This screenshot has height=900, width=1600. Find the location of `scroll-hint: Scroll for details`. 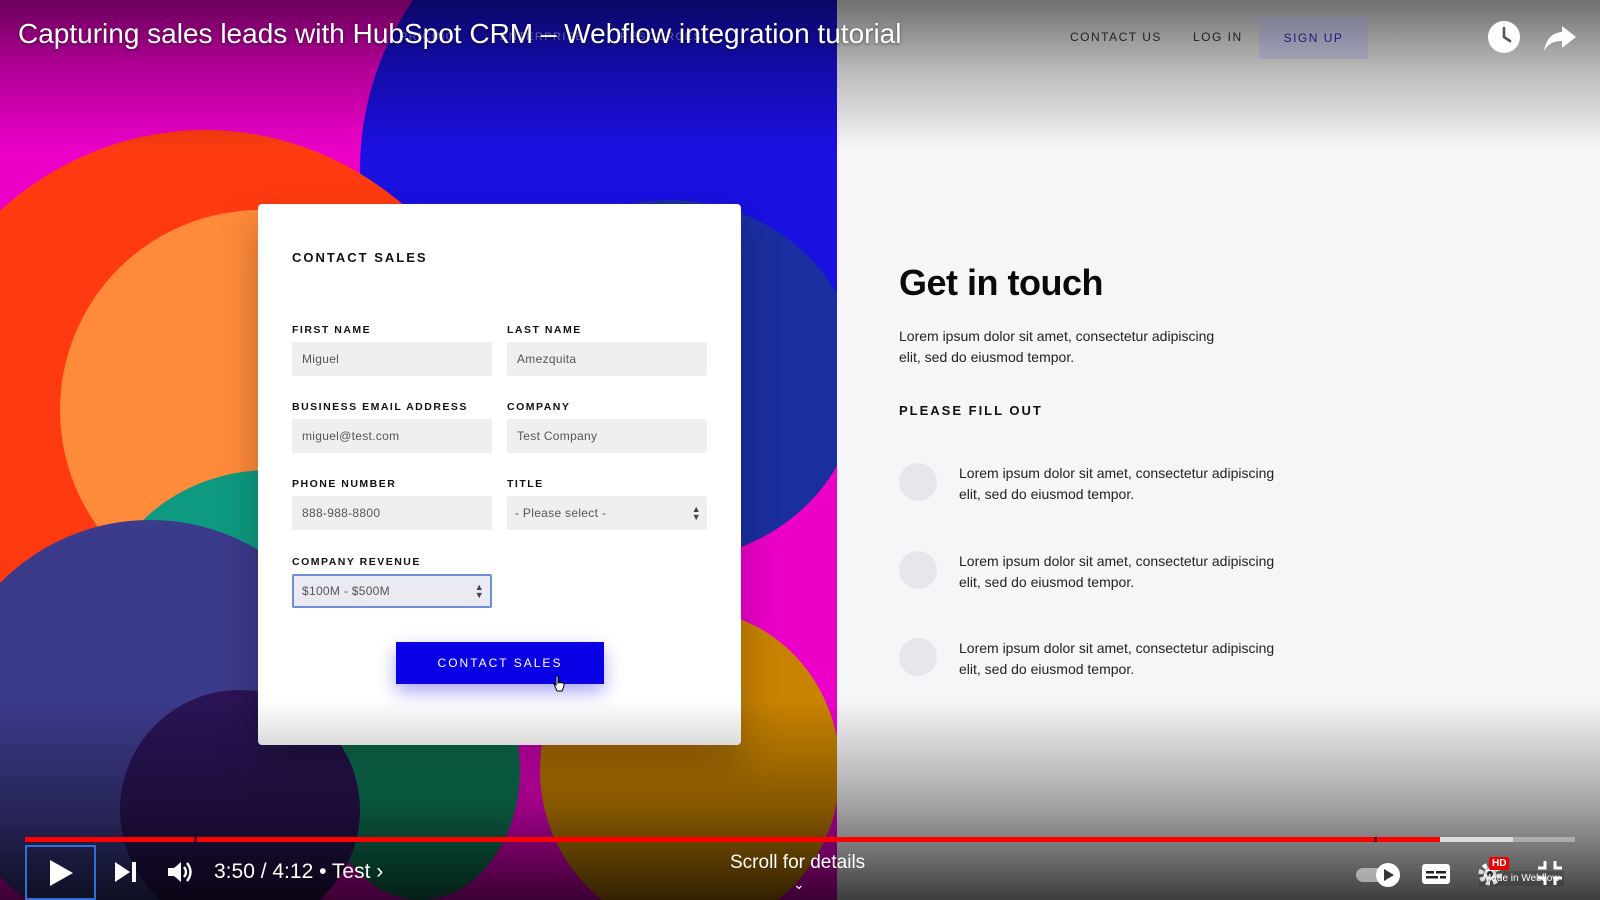

scroll-hint: Scroll for details is located at coordinates (797, 863).